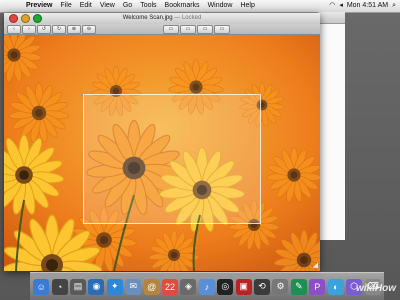 The width and height of the screenshot is (400, 300). I want to click on system-preferences-icon: ⚙, so click(280, 286).